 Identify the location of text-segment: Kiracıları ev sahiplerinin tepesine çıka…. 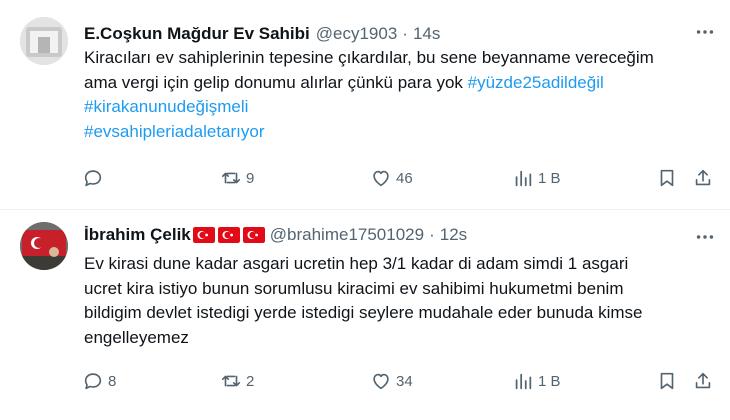
(369, 57).